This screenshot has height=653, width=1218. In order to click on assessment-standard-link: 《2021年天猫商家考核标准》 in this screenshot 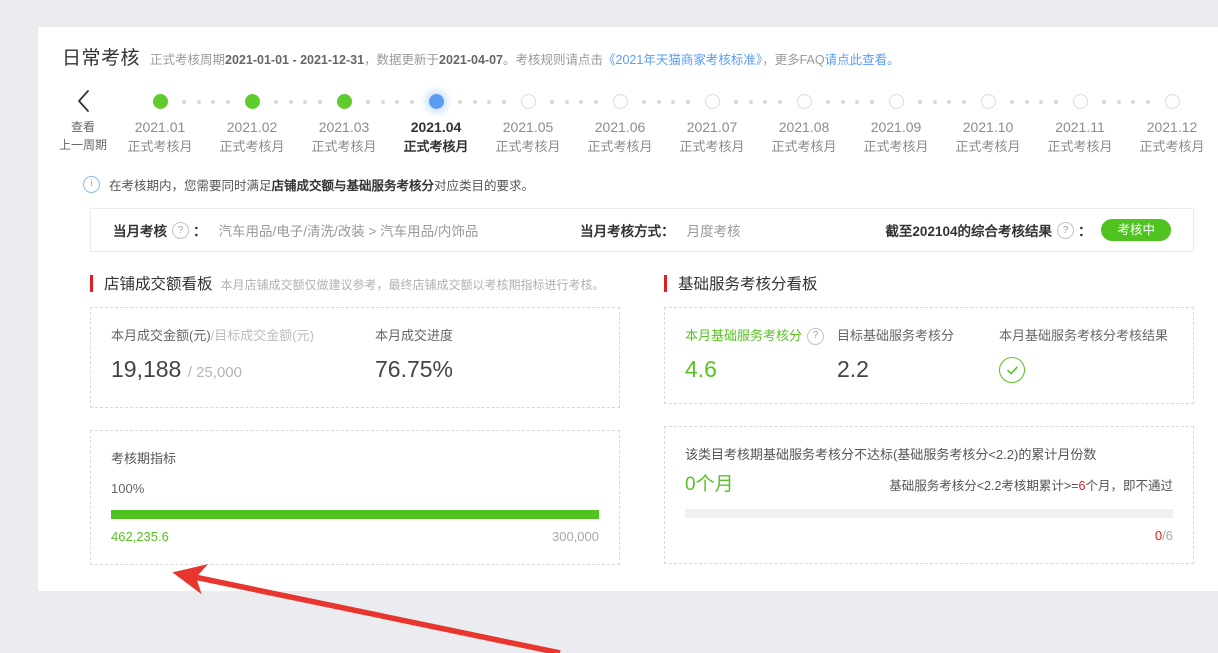, I will do `click(682, 60)`.